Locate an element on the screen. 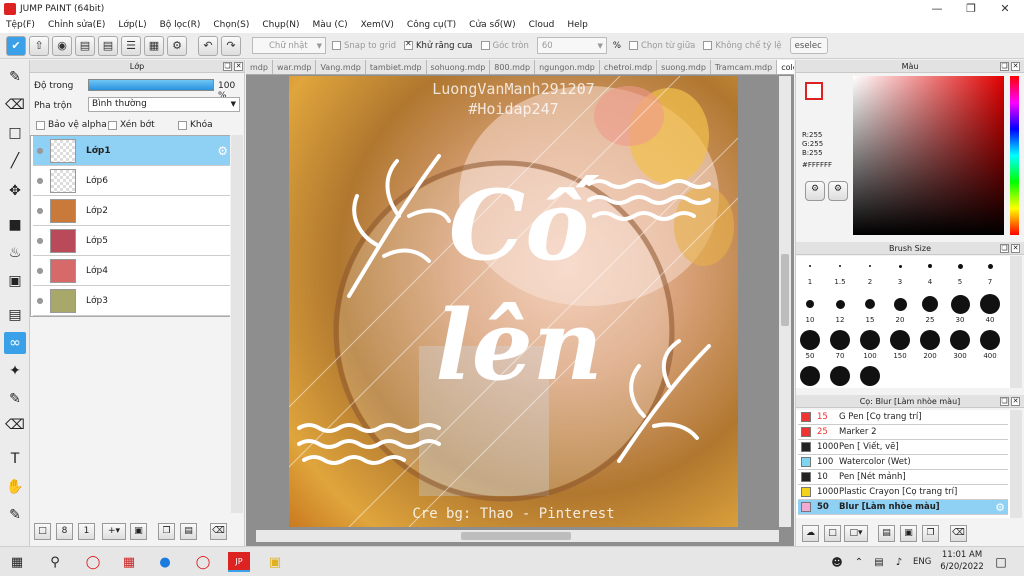 The width and height of the screenshot is (1024, 576). tab-doc: sohuong.mdp is located at coordinates (458, 67).